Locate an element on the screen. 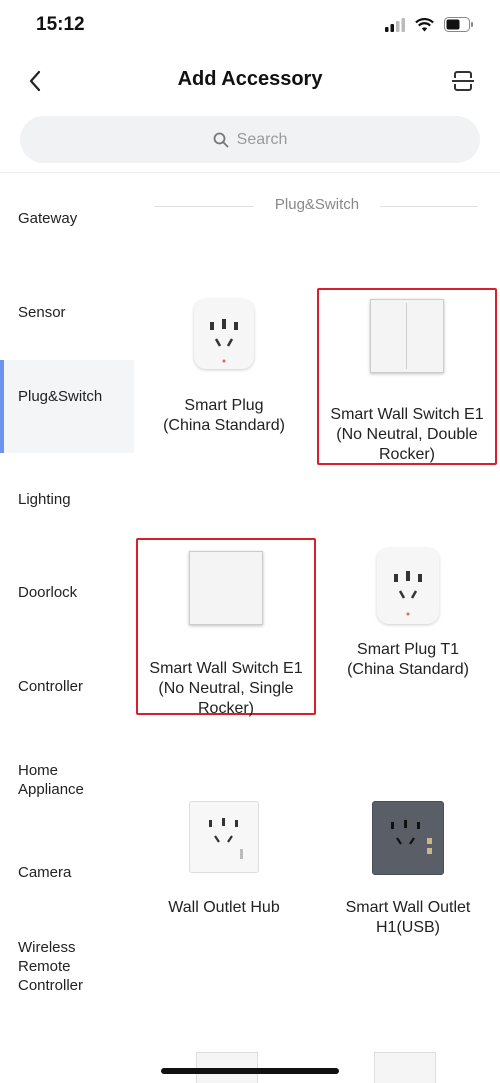 This screenshot has height=1083, width=500. sidebar-item-sensor: Sensor is located at coordinates (67, 312).